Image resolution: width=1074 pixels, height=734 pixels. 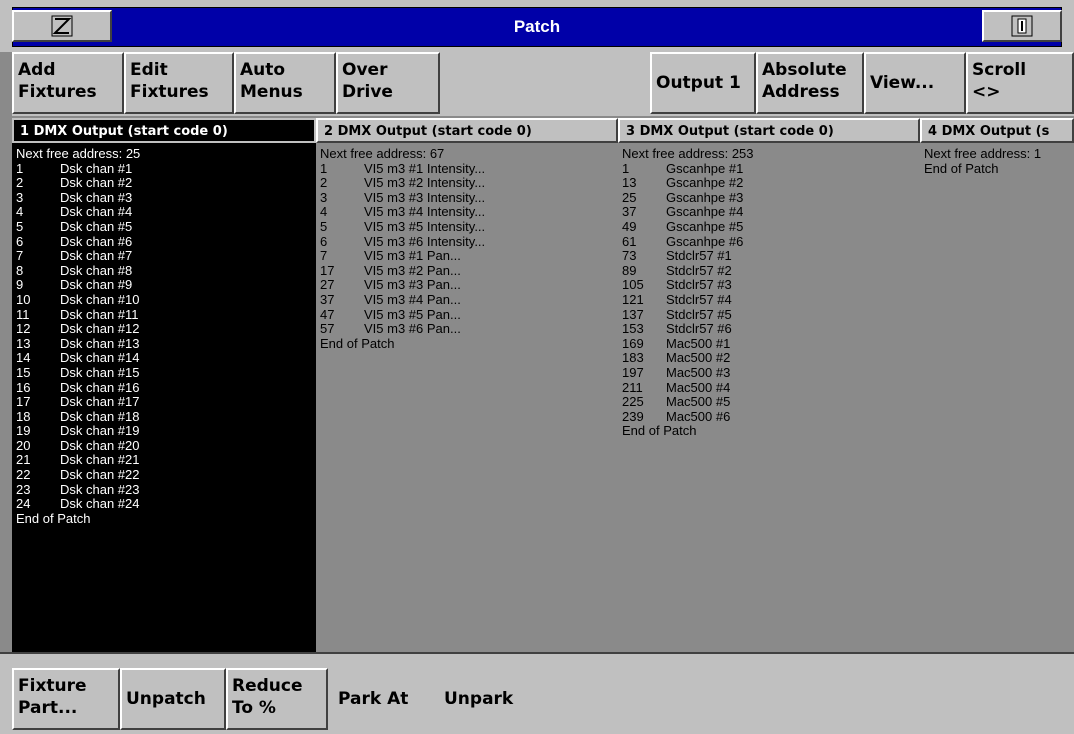 I want to click on patch-row: 3 Dsk chan #3, so click(x=166, y=198).